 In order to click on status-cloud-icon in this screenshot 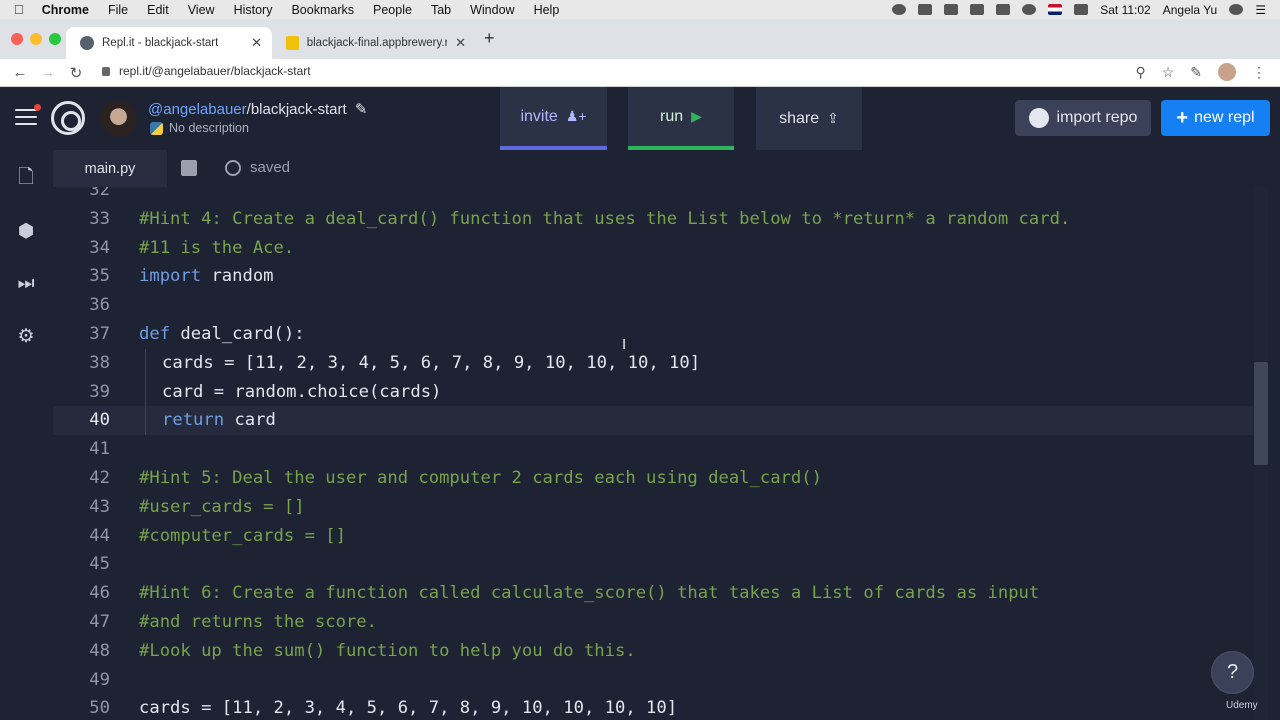, I will do `click(951, 9)`.